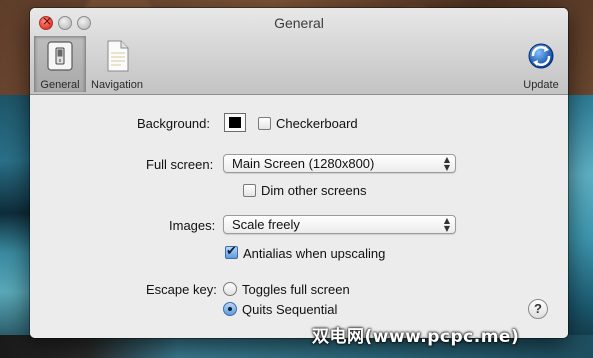  I want to click on antialias-checkbox, so click(231, 251).